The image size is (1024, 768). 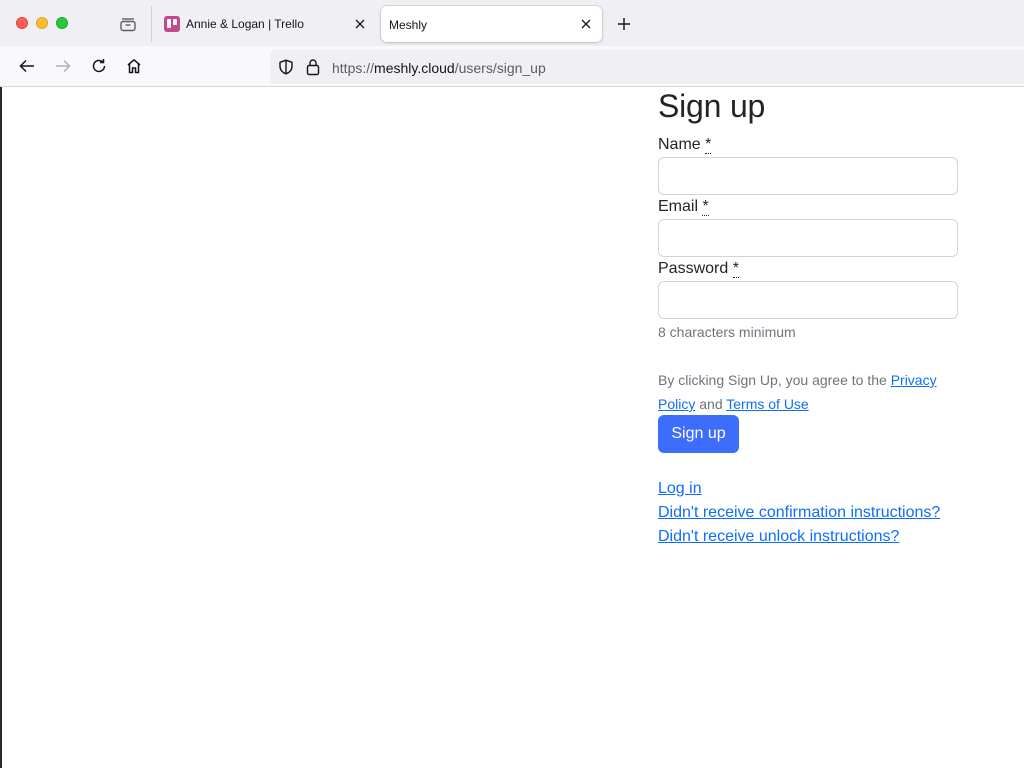 What do you see at coordinates (500, 68) in the screenshot?
I see `url-path: /users/sign_up` at bounding box center [500, 68].